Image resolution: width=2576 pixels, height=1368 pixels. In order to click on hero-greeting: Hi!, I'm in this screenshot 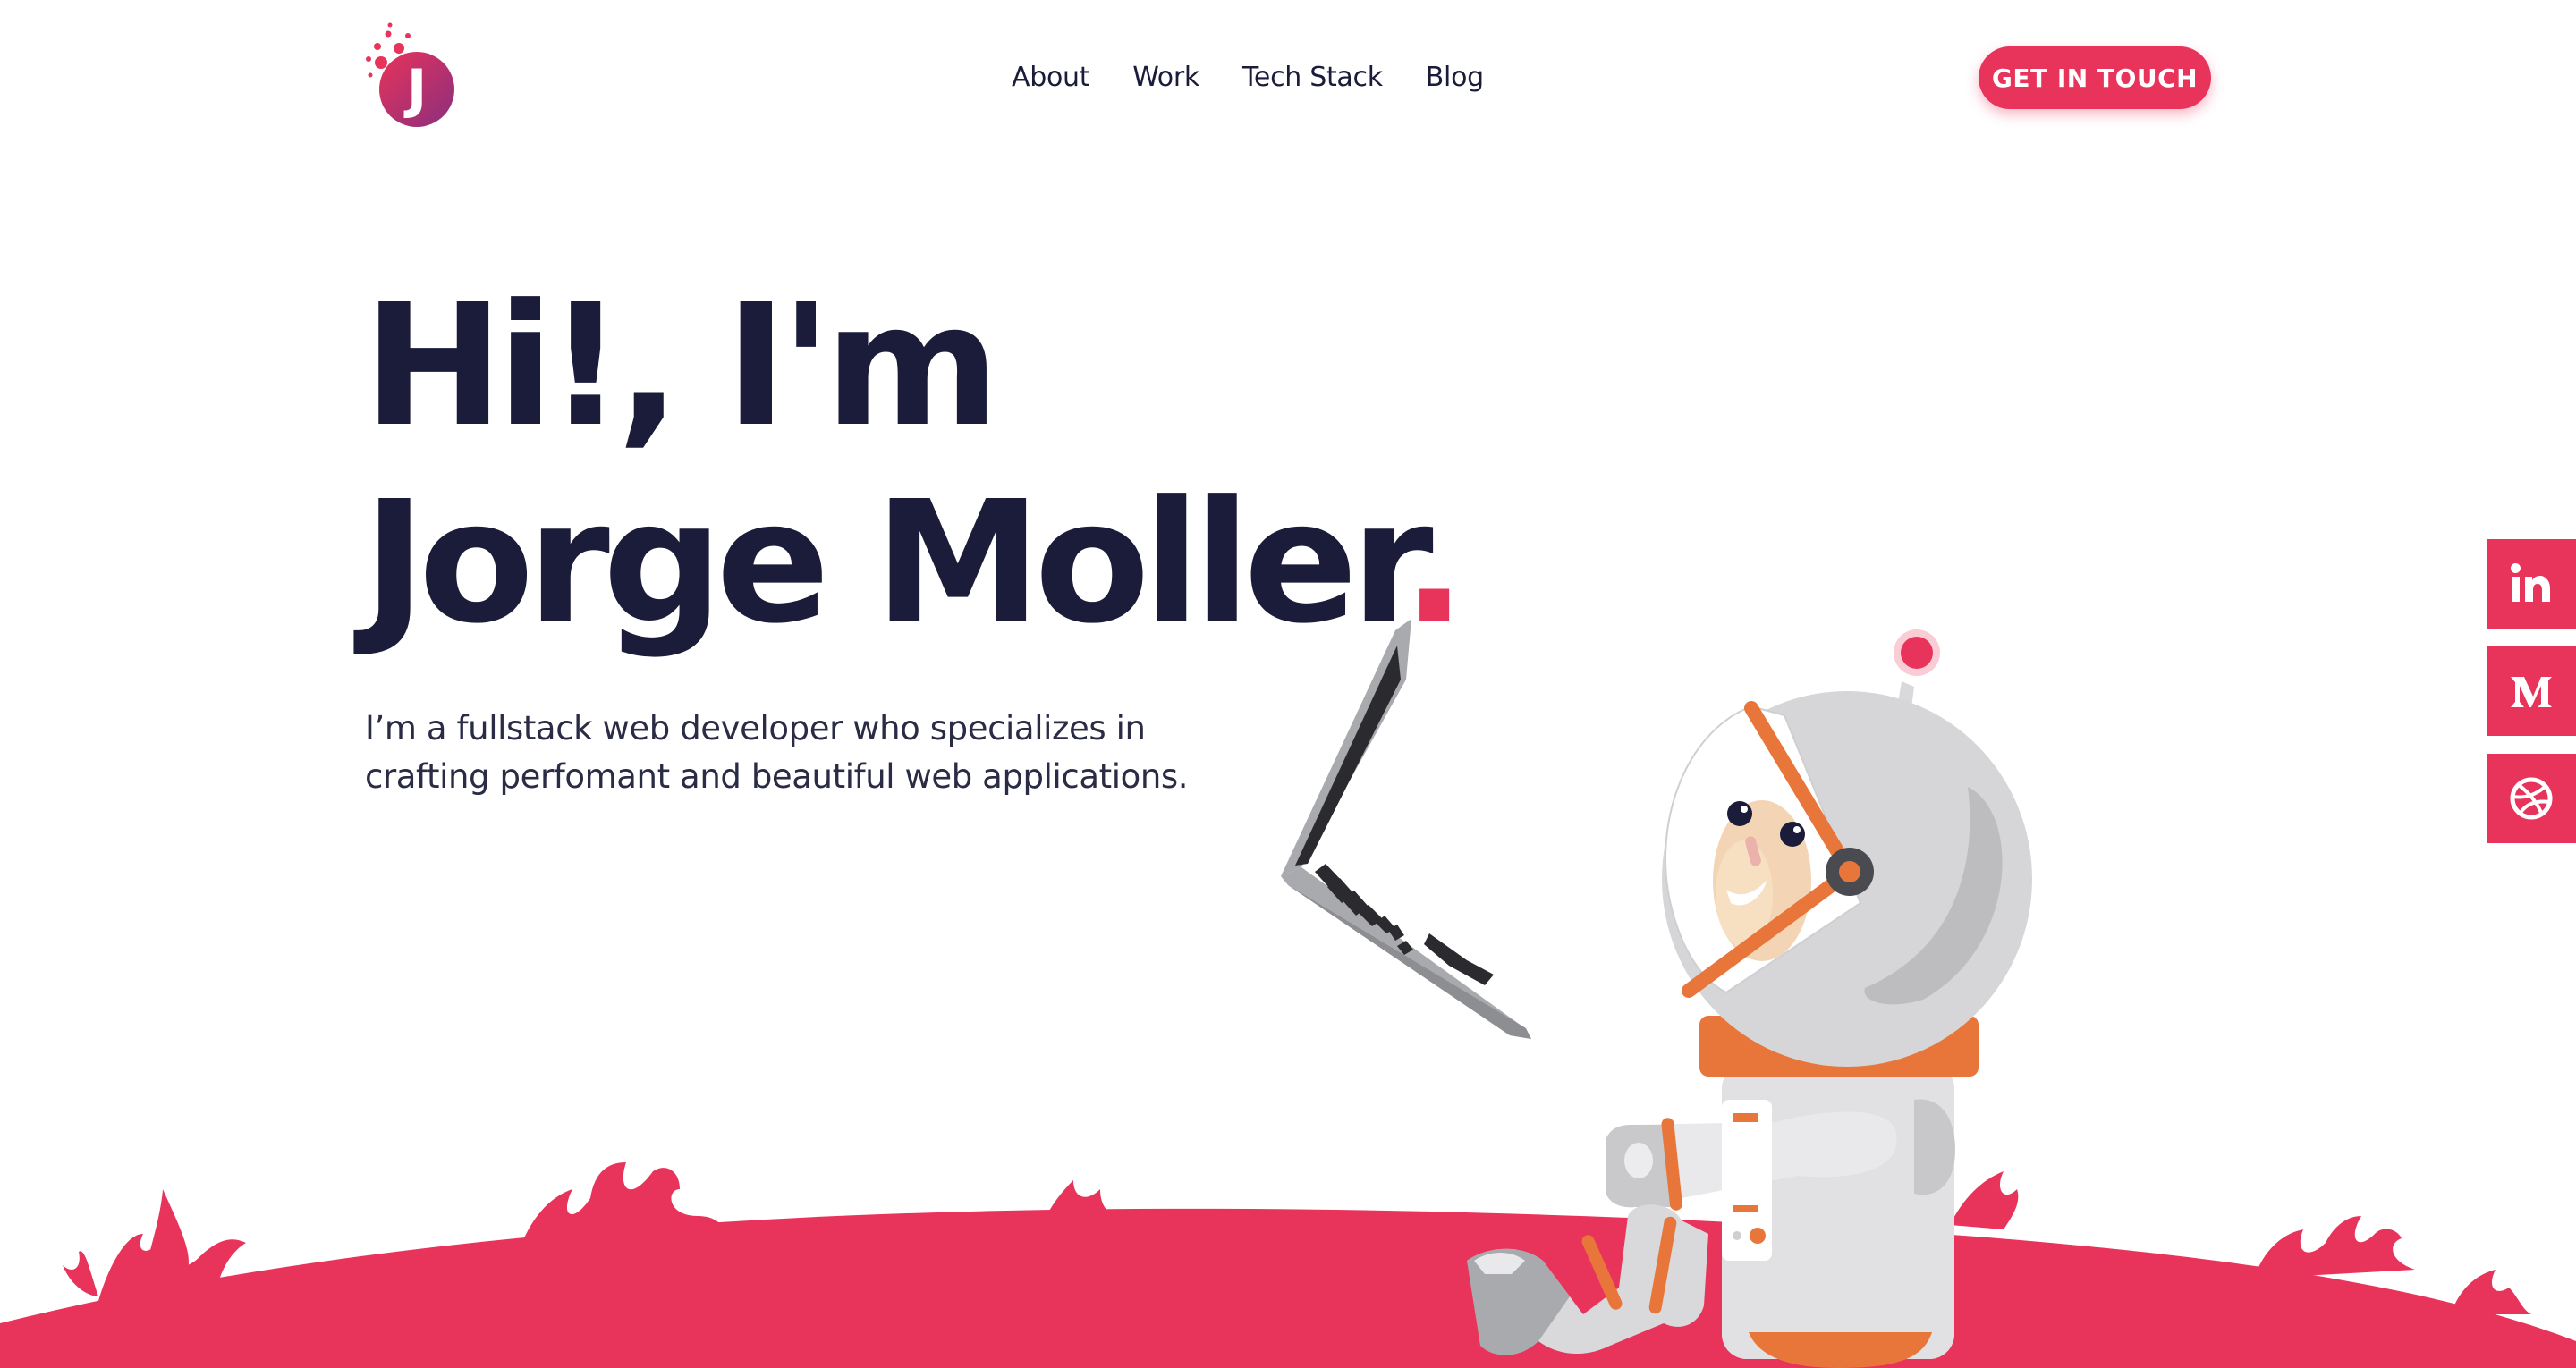, I will do `click(681, 366)`.